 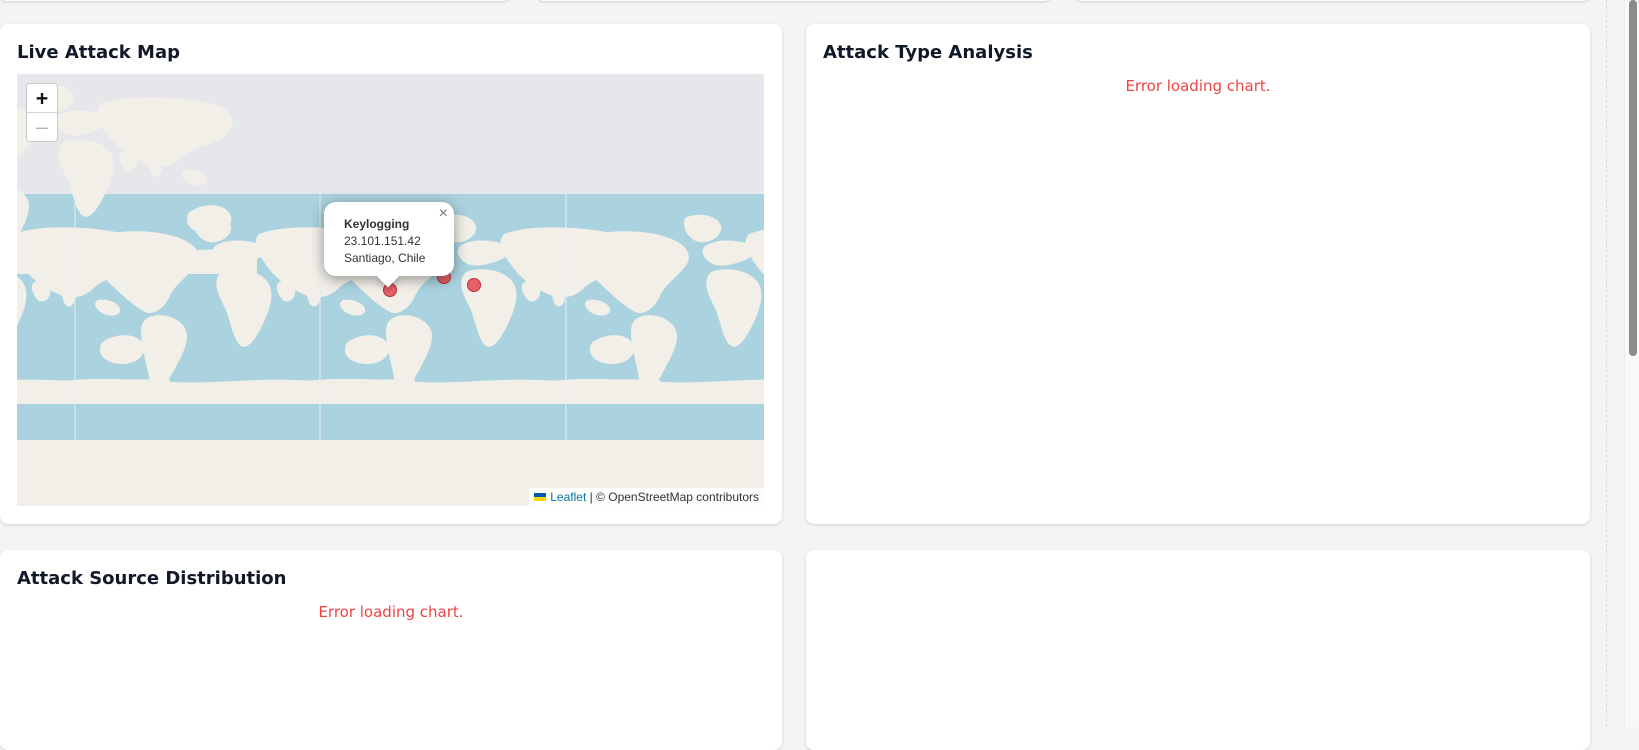 I want to click on osm-credit: © OpenStreetMap contributors, so click(x=677, y=497).